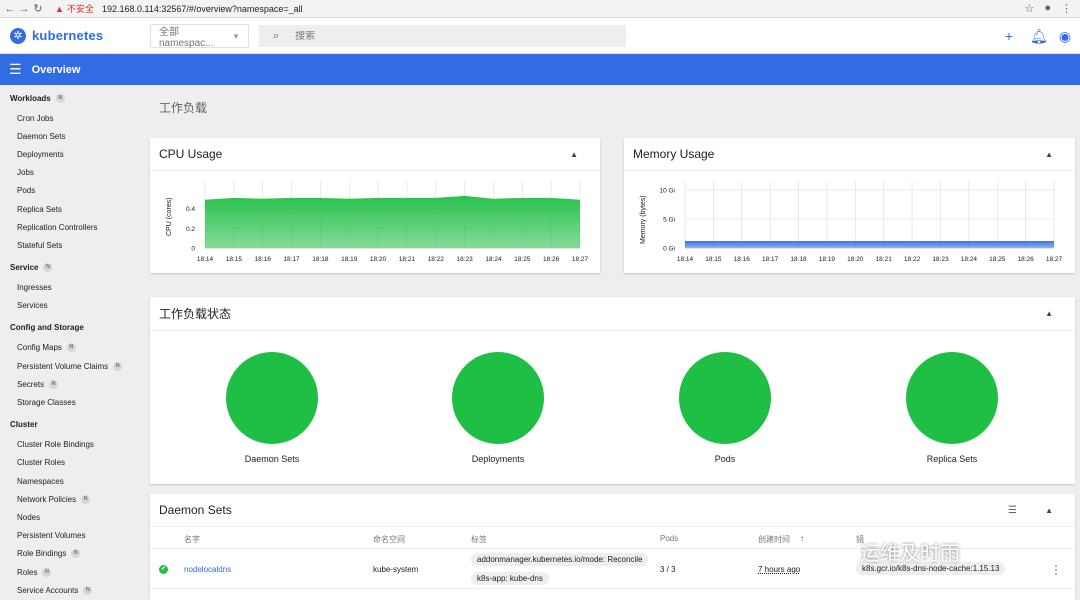 The width and height of the screenshot is (1080, 600). Describe the element at coordinates (56, 69) in the screenshot. I see `page-title: Overview` at that location.